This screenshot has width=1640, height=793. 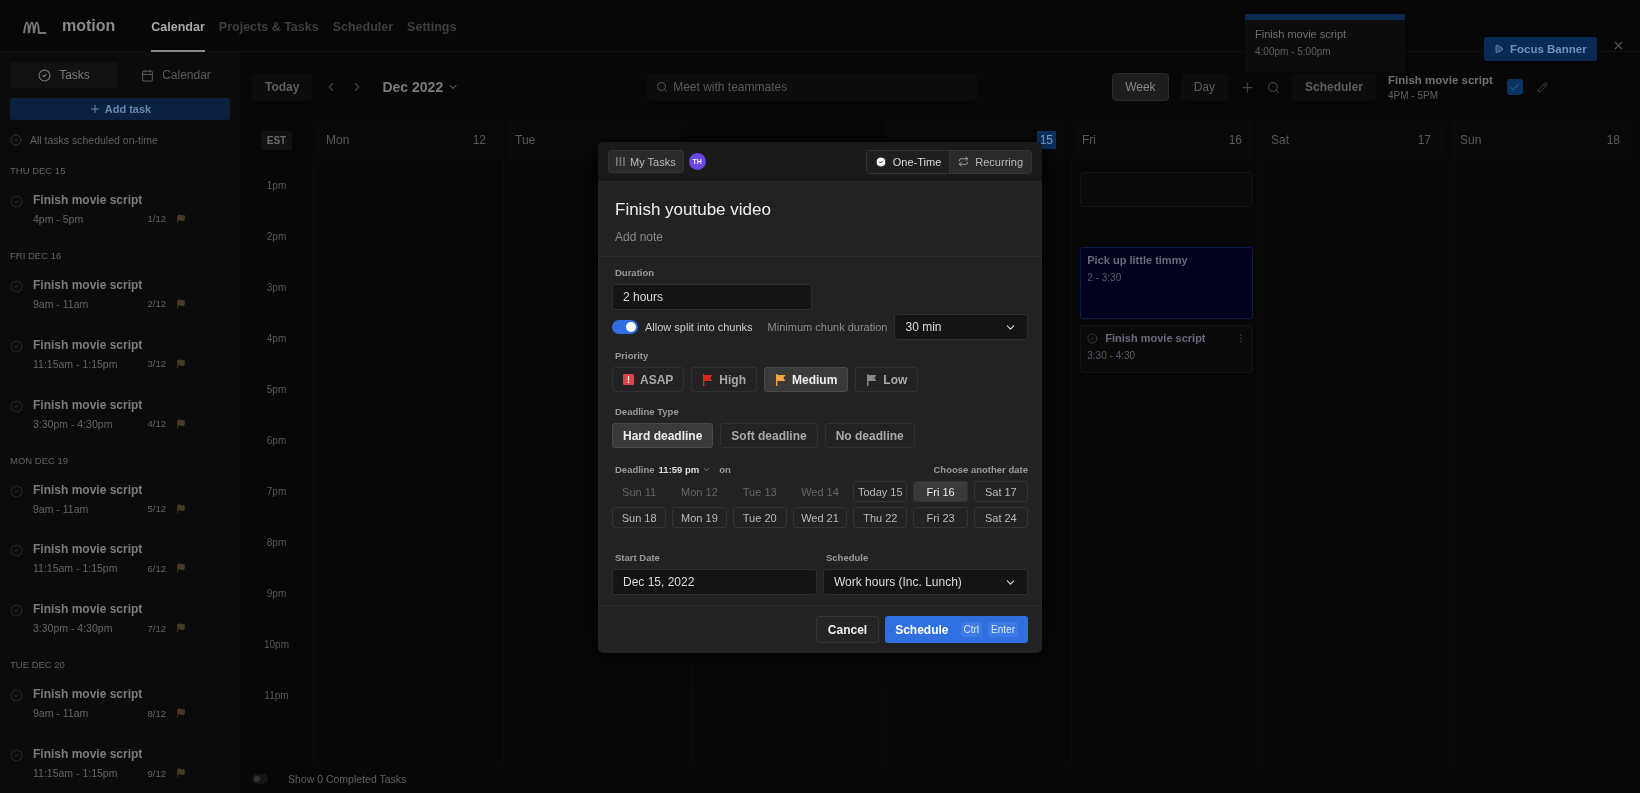 What do you see at coordinates (421, 87) in the screenshot?
I see `month-picker: Dec 2022` at bounding box center [421, 87].